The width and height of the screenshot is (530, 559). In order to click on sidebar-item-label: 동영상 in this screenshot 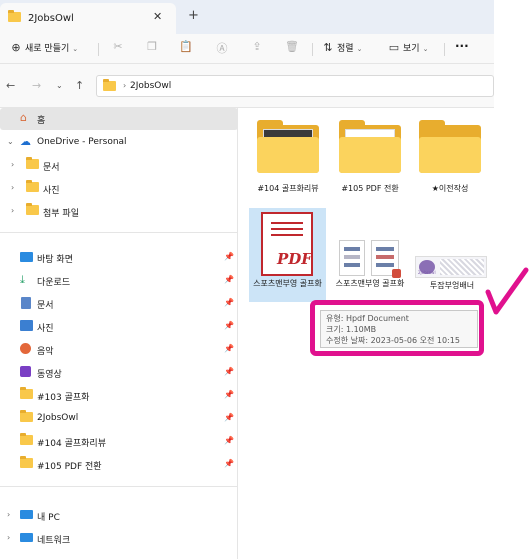, I will do `click(49, 375)`.